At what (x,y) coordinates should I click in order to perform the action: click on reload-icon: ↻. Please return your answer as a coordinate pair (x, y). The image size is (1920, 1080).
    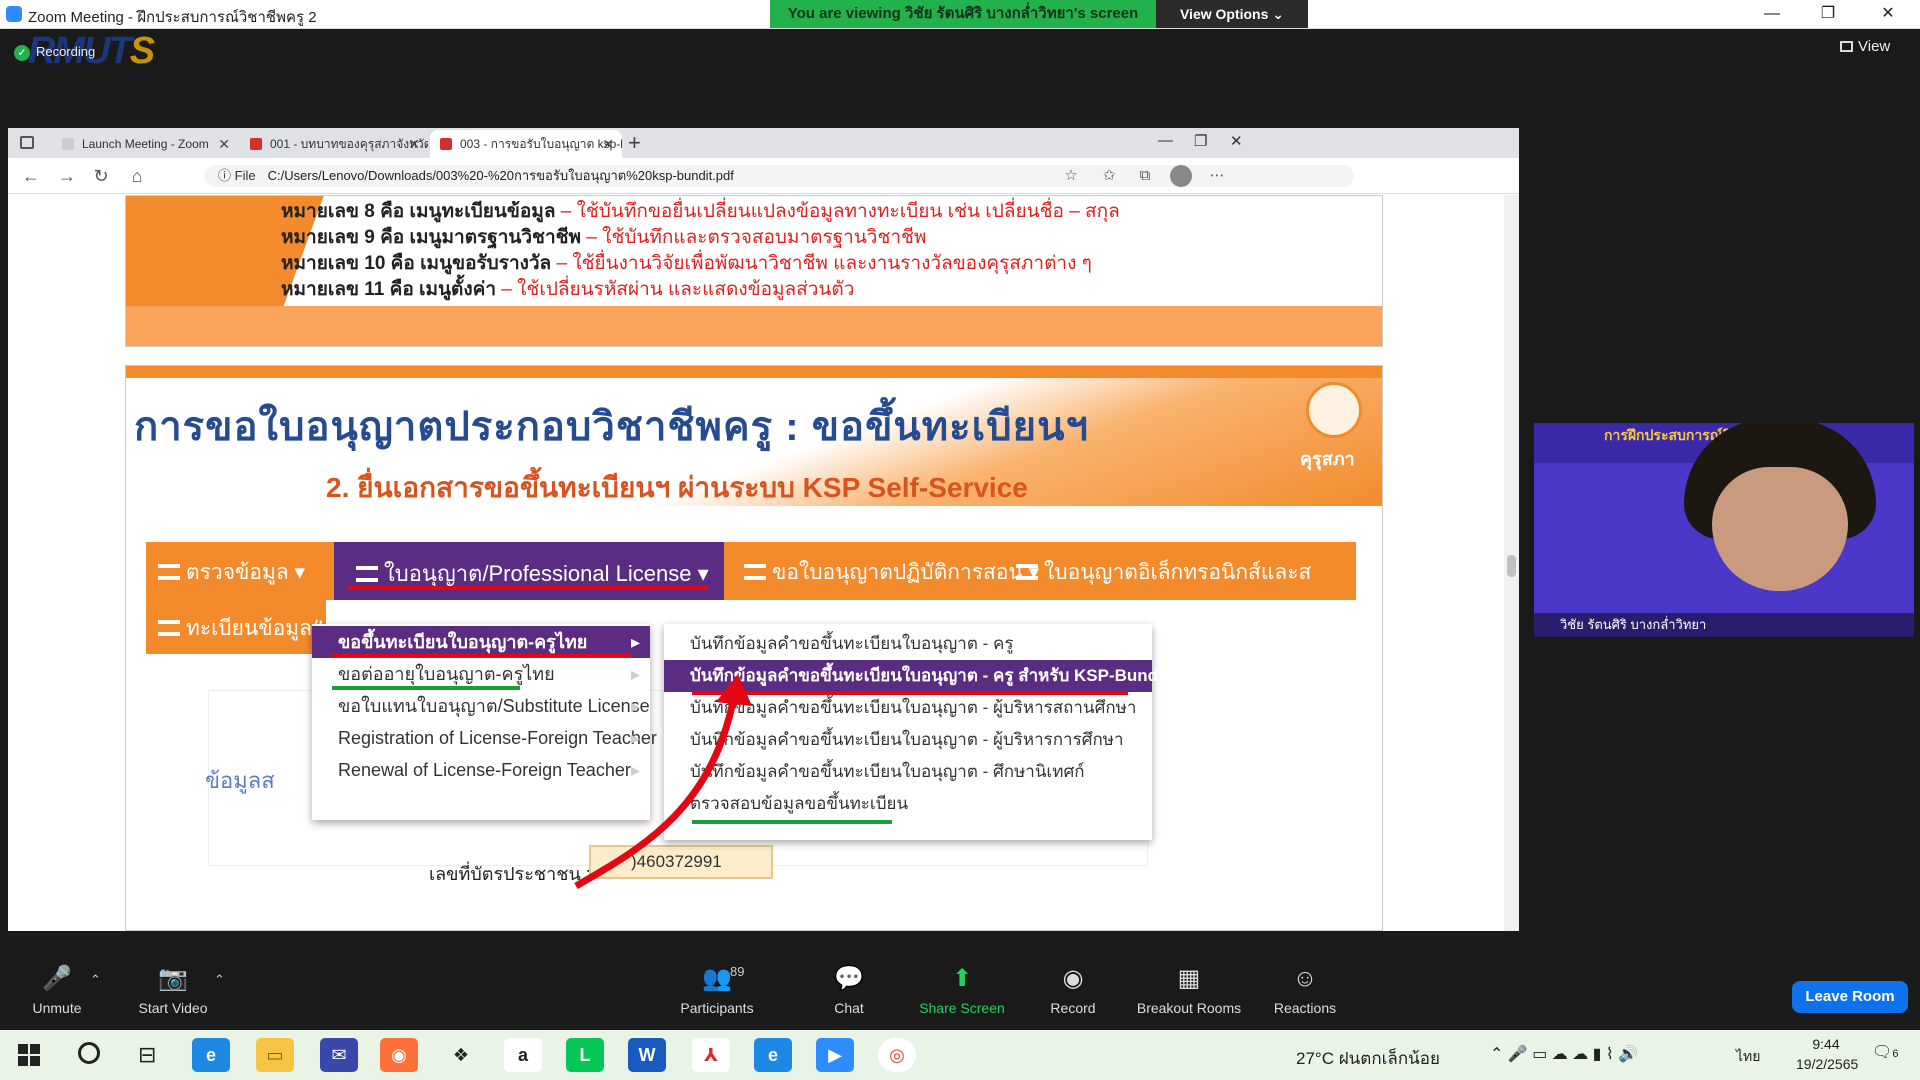
    Looking at the image, I should click on (101, 176).